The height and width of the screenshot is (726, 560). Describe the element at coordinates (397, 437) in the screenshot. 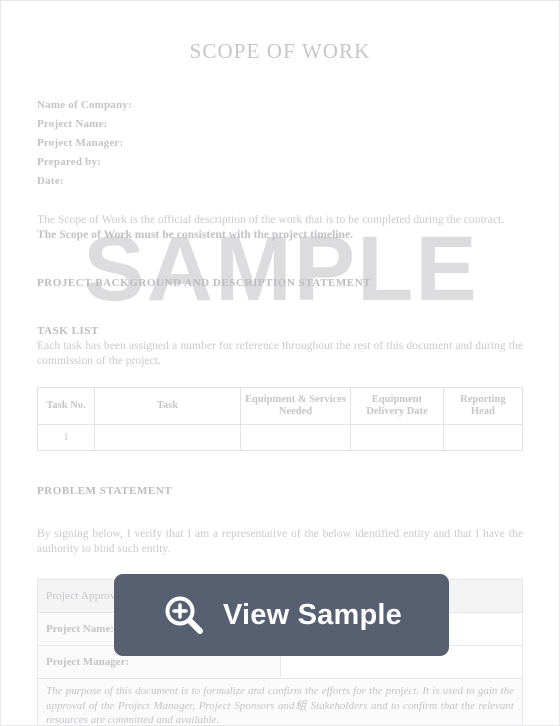

I see `cell-delivery-date` at that location.